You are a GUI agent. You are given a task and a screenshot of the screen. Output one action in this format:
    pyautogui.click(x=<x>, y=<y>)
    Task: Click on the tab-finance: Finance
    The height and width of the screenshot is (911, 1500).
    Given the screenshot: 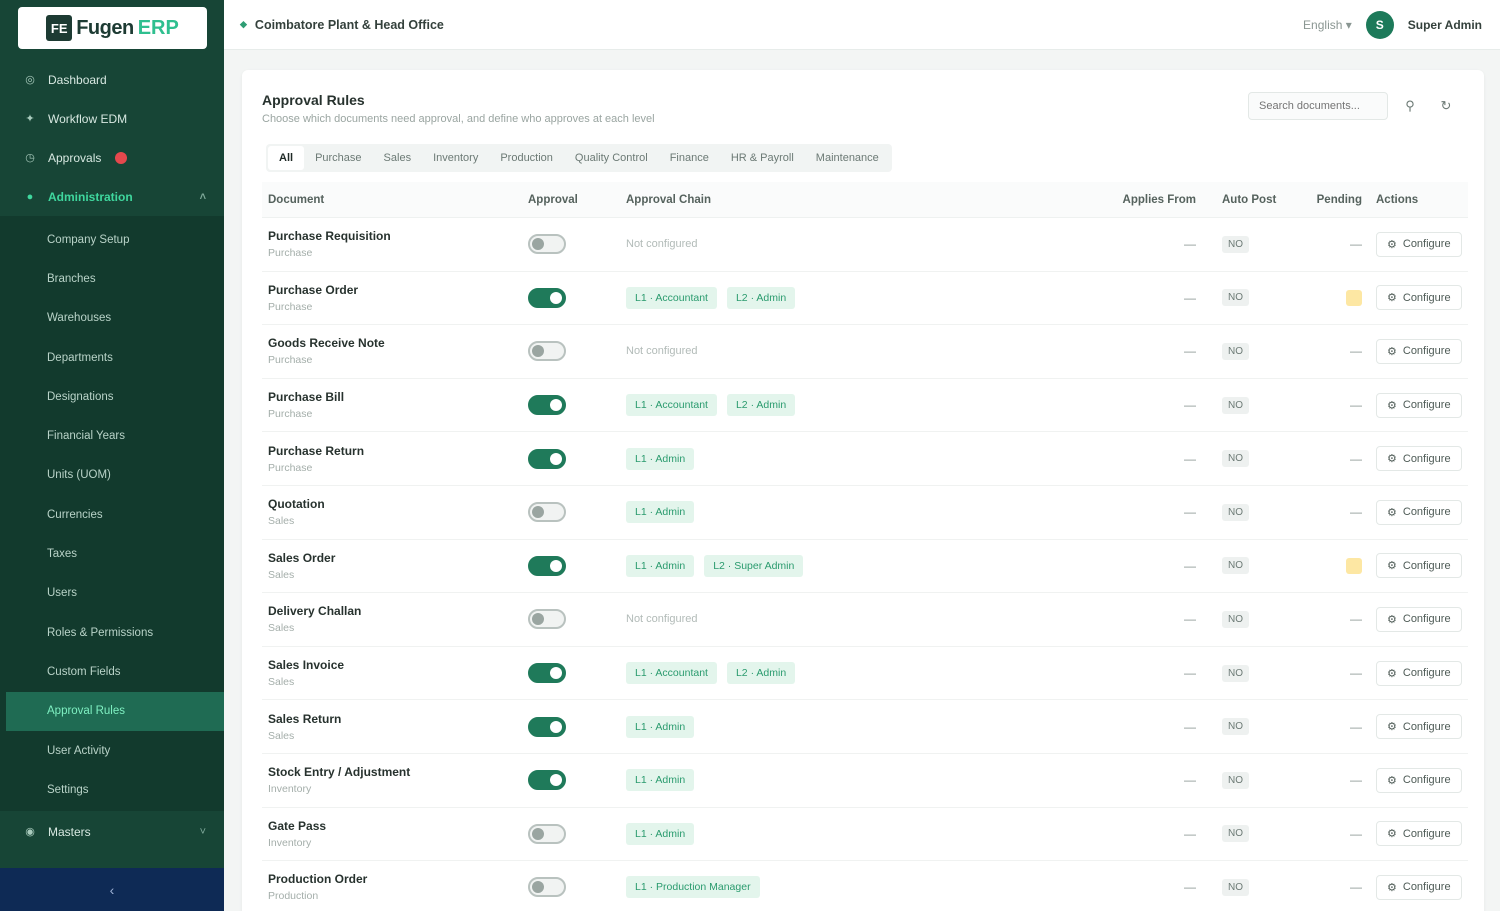 What is the action you would take?
    pyautogui.click(x=689, y=158)
    